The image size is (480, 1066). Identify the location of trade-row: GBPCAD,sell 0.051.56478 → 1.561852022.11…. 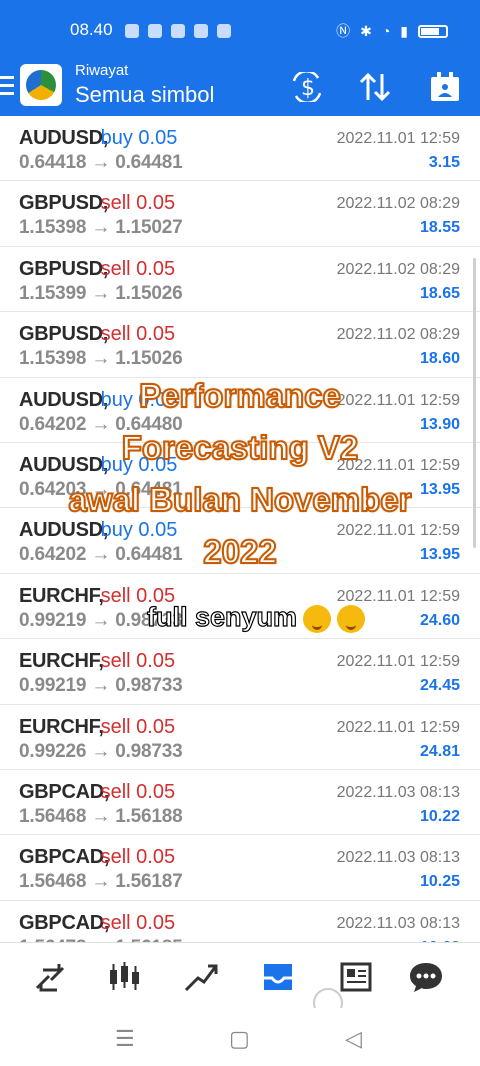
(240, 921).